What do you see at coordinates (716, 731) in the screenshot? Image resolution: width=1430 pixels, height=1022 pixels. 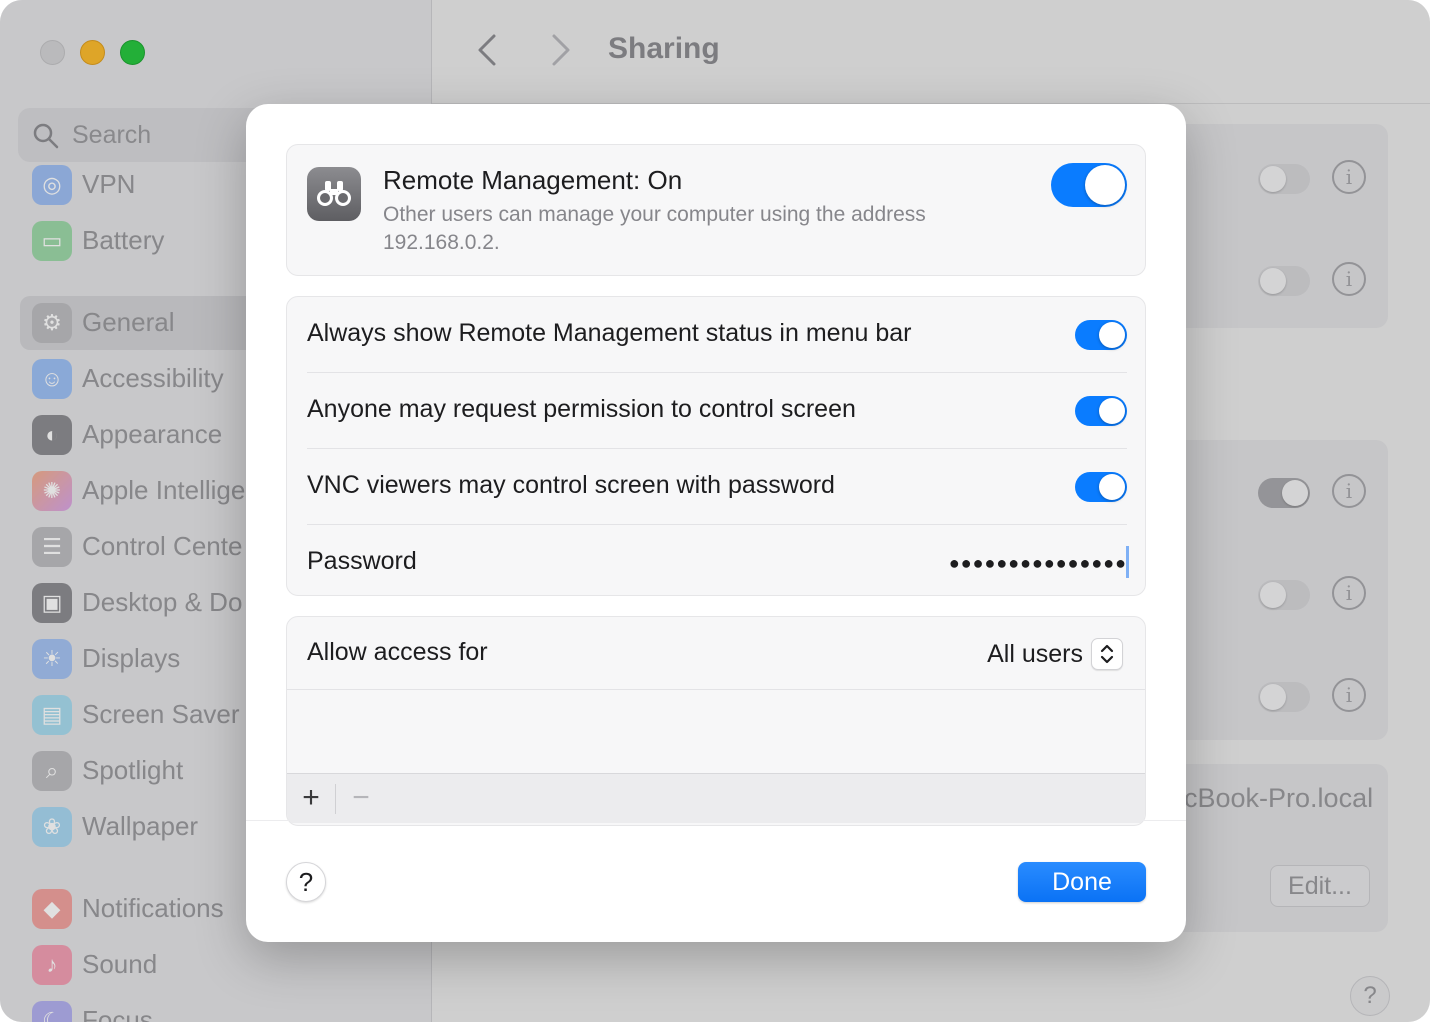 I see `user-list` at bounding box center [716, 731].